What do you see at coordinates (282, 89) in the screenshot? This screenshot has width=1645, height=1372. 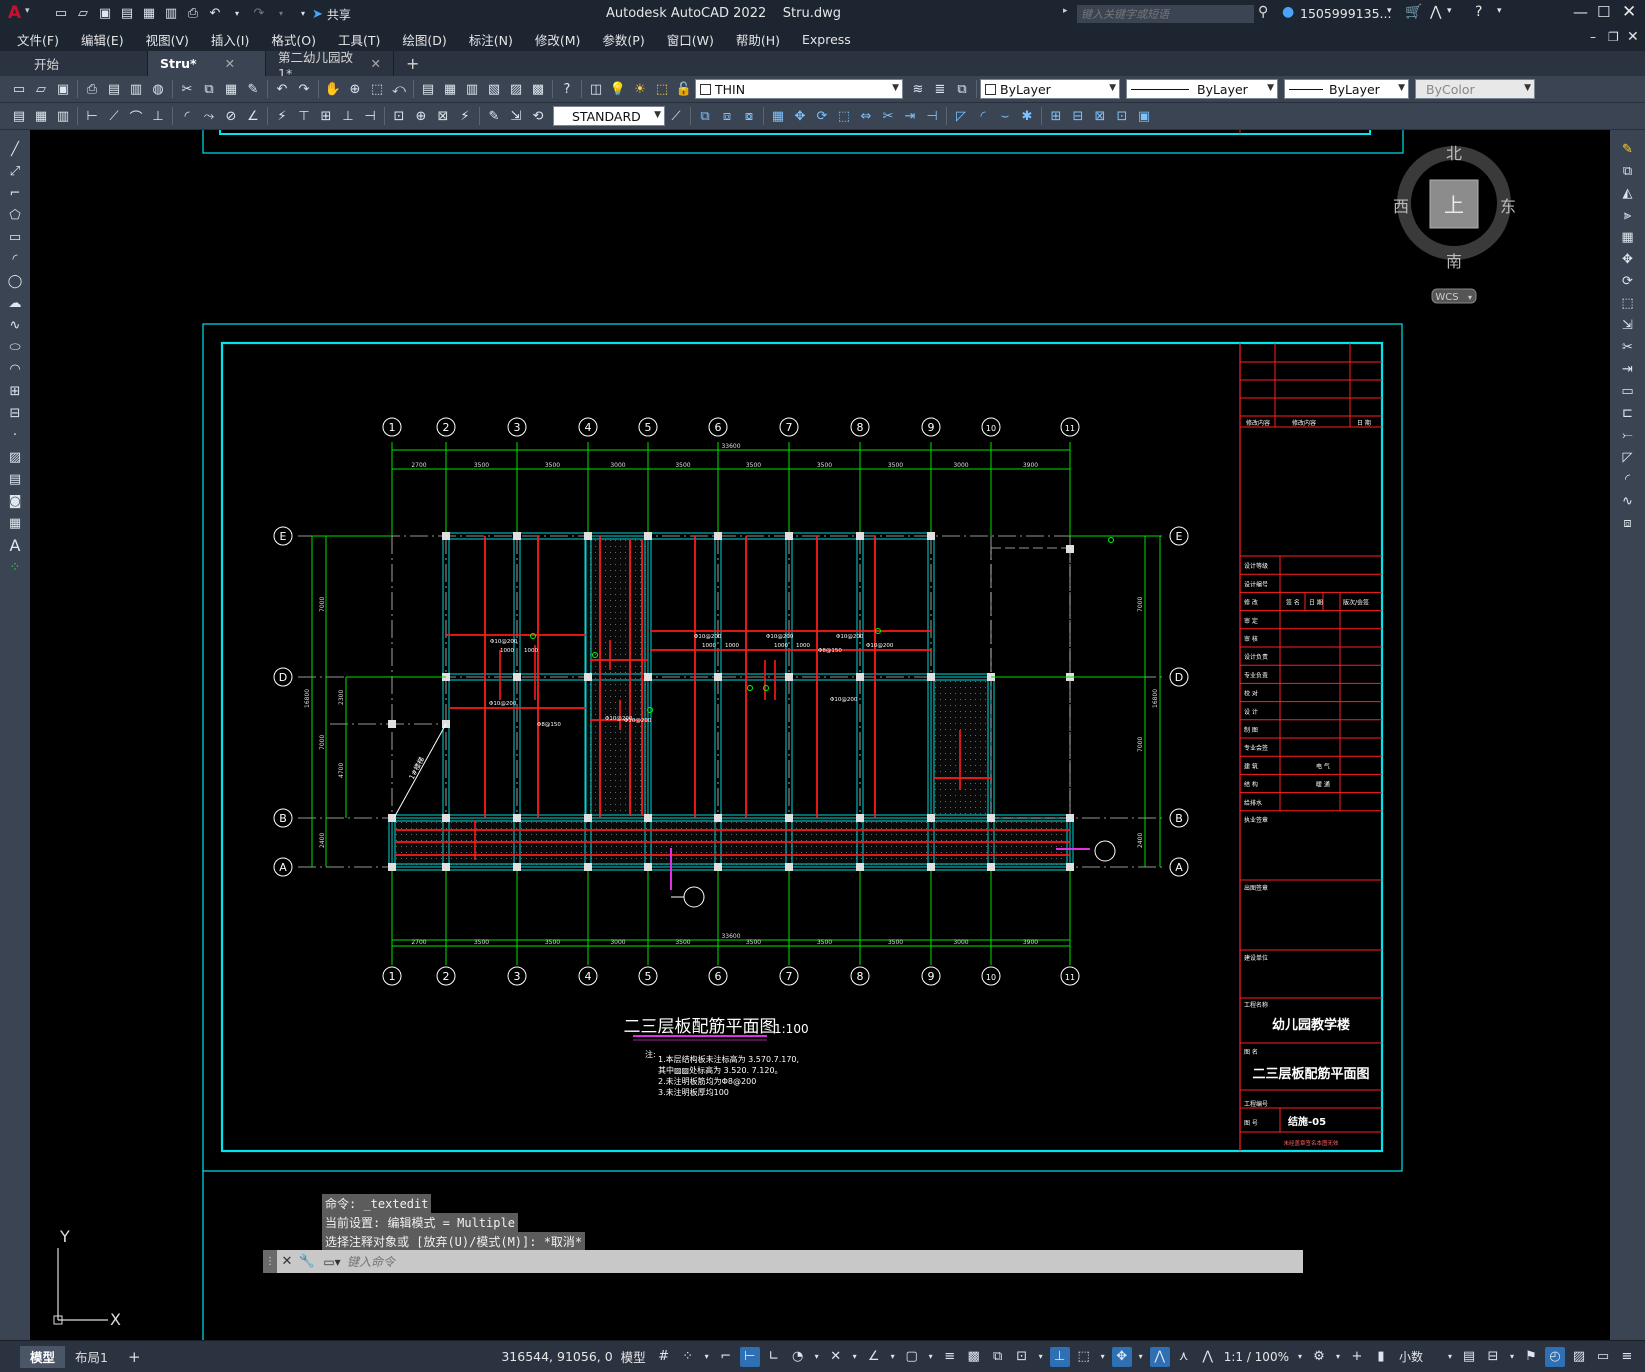 I see `undo-icon: ↶` at bounding box center [282, 89].